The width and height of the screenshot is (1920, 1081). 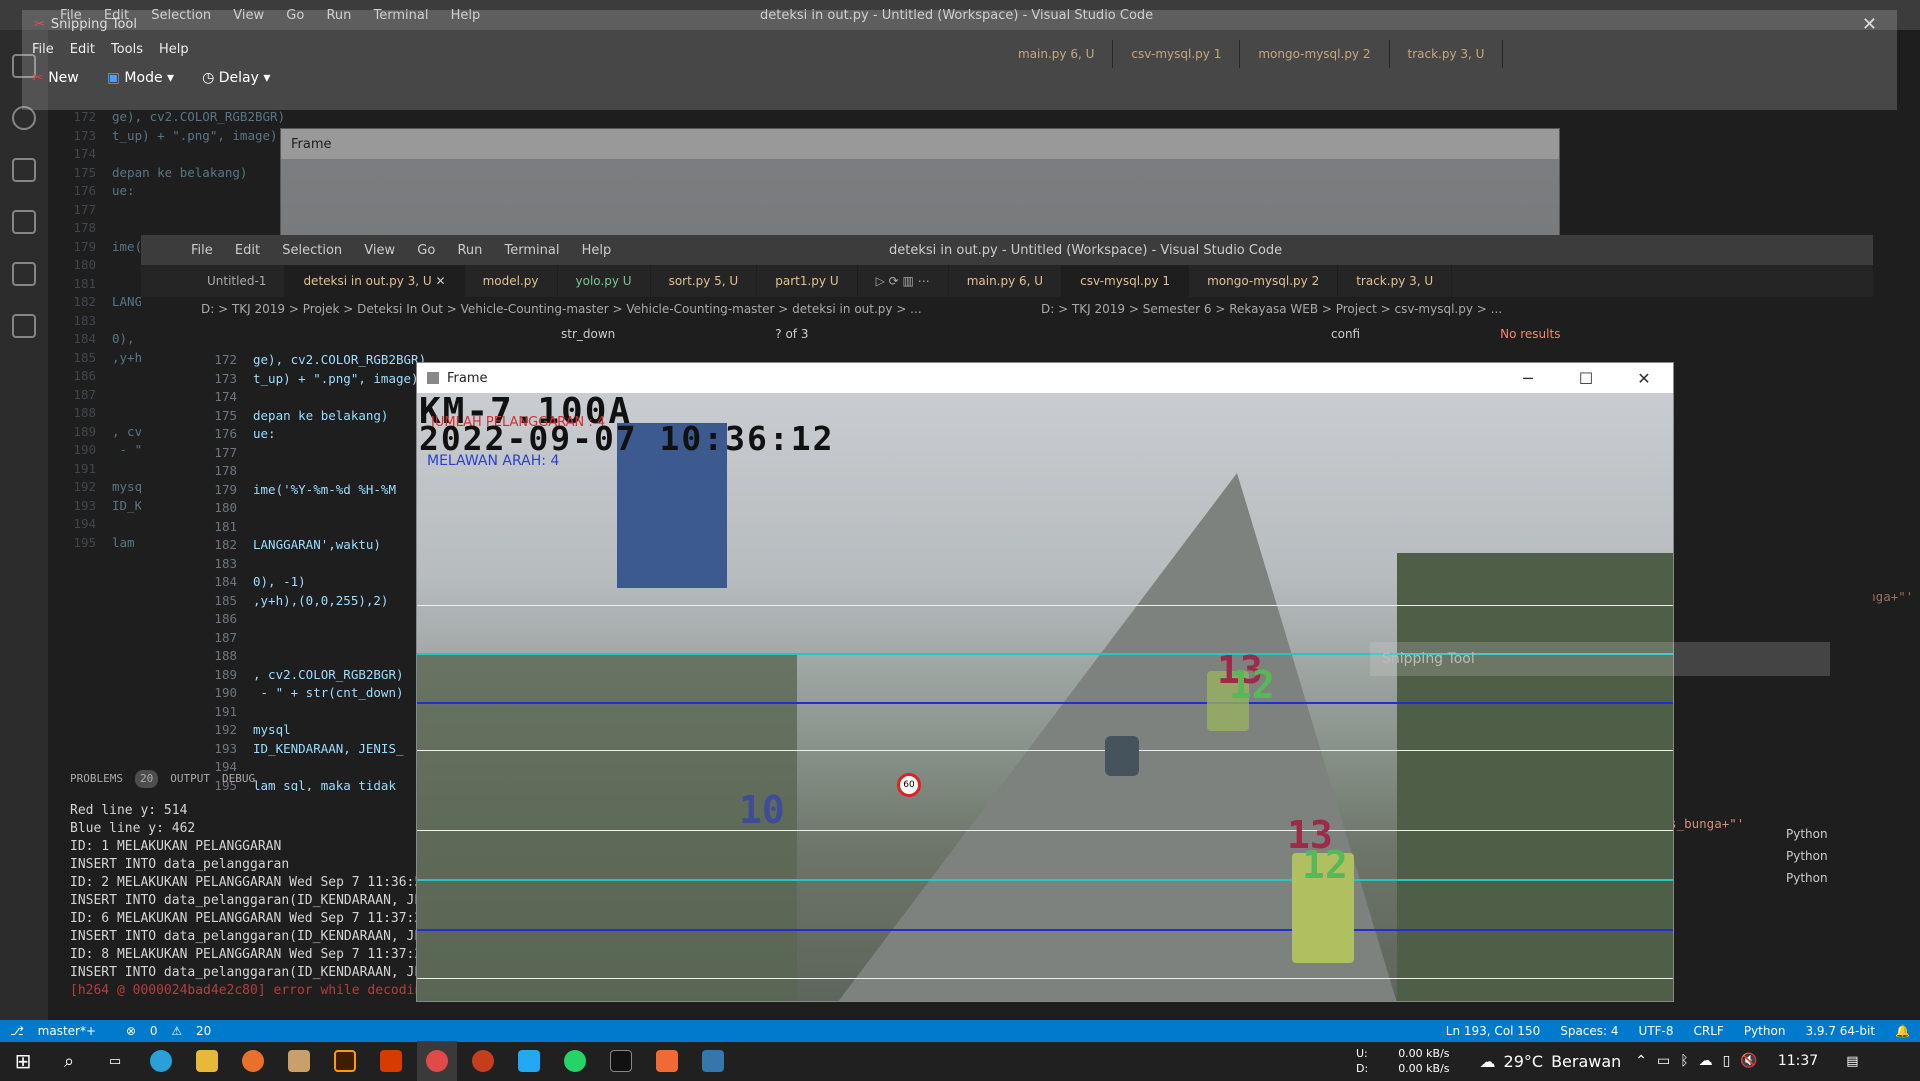 I want to click on monitor-icon: ▭, so click(x=1663, y=1061).